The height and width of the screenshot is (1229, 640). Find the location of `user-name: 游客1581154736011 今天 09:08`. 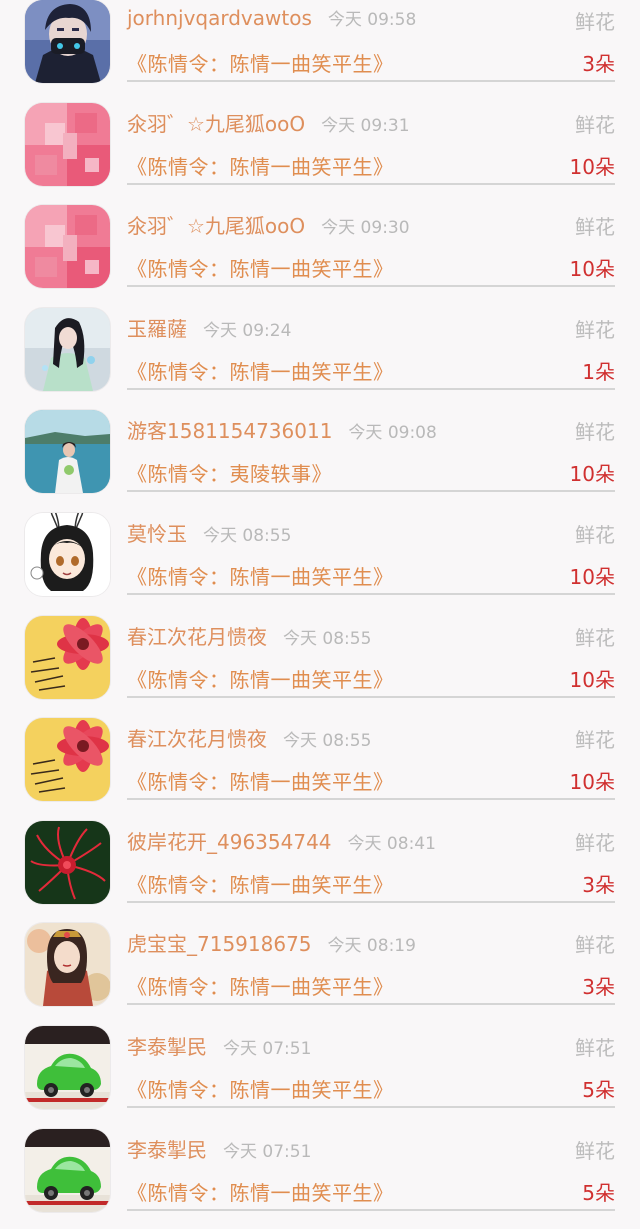

user-name: 游客1581154736011 今天 09:08 is located at coordinates (282, 429).